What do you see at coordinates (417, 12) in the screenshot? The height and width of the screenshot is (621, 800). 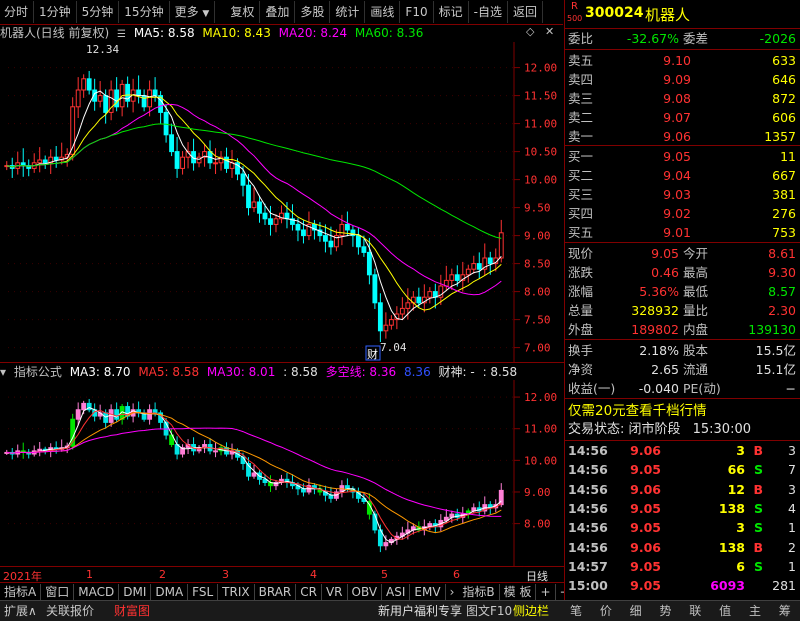 I see `f10-button: F10` at bounding box center [417, 12].